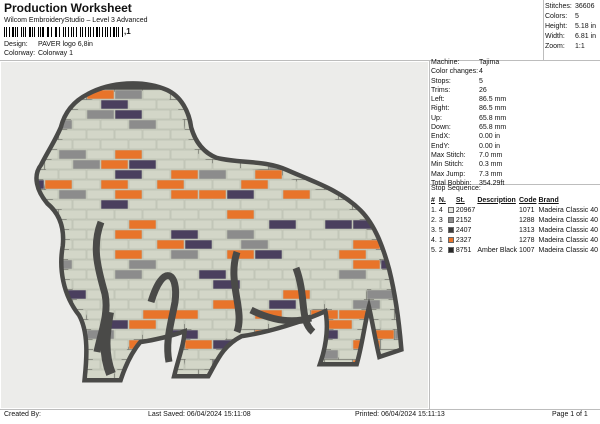 Image resolution: width=600 pixels, height=424 pixels. What do you see at coordinates (515, 99) in the screenshot?
I see `info-row: Left: 86.5 mm` at bounding box center [515, 99].